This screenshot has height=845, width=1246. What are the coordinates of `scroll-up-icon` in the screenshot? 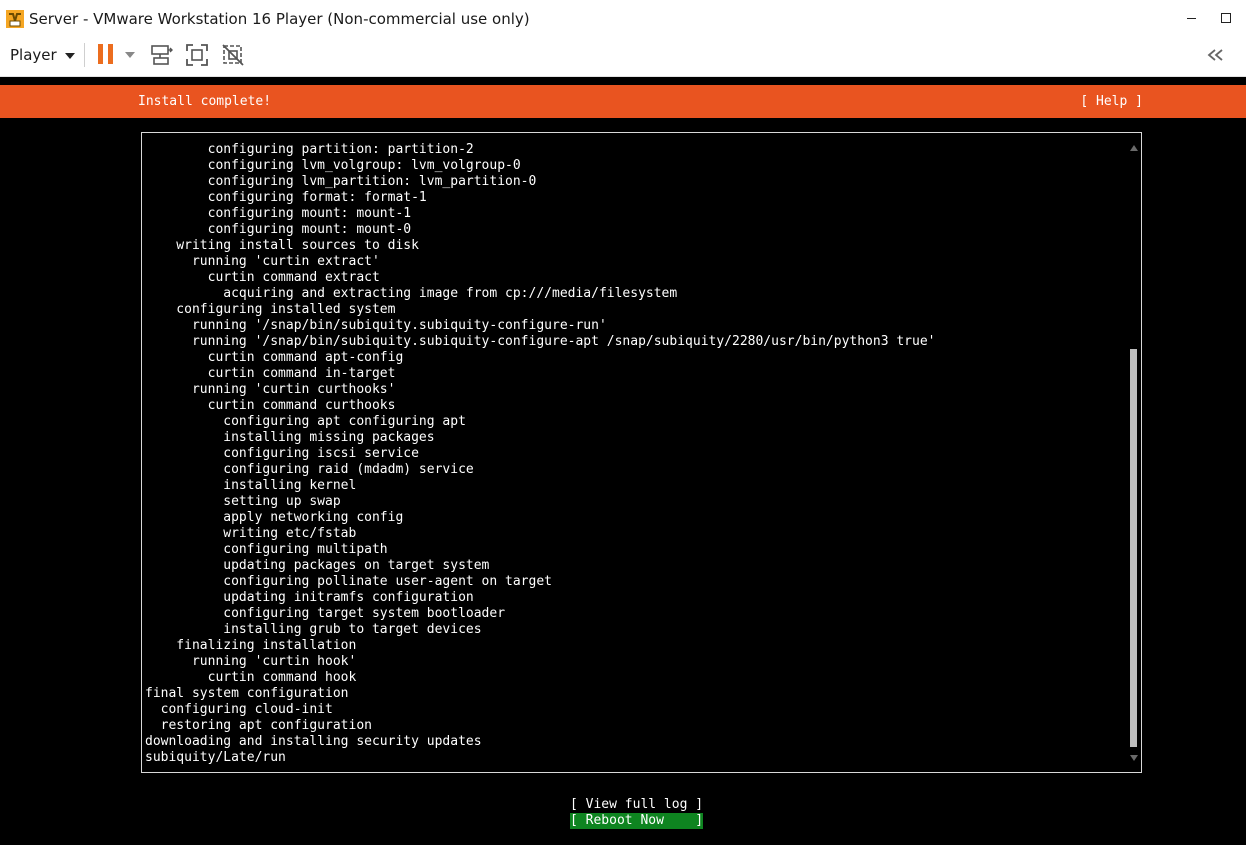 It's located at (1134, 148).